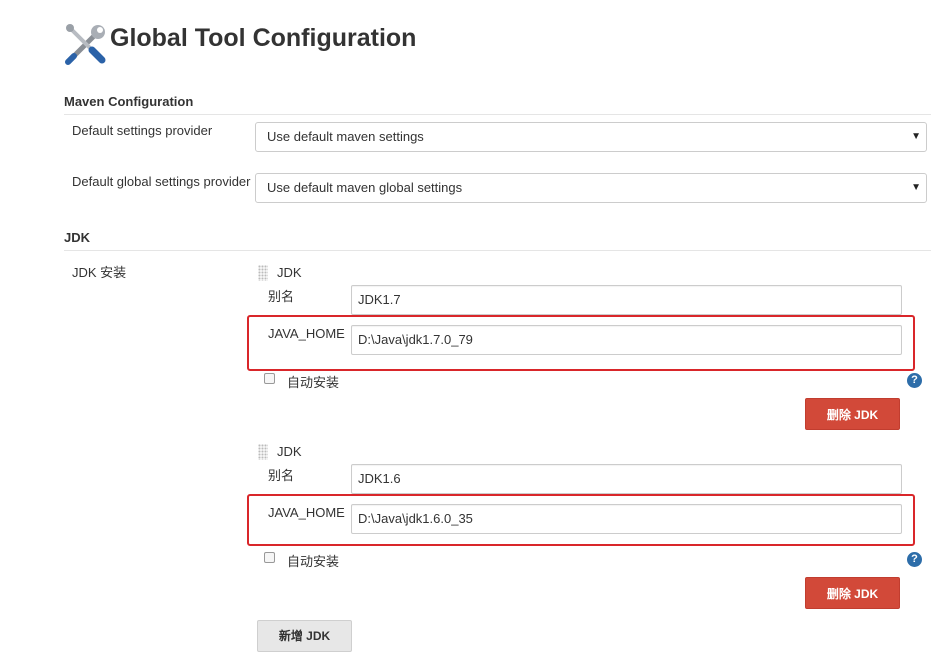 This screenshot has width=945, height=666. I want to click on jdk-alias-input: JDK1.6, so click(626, 479).